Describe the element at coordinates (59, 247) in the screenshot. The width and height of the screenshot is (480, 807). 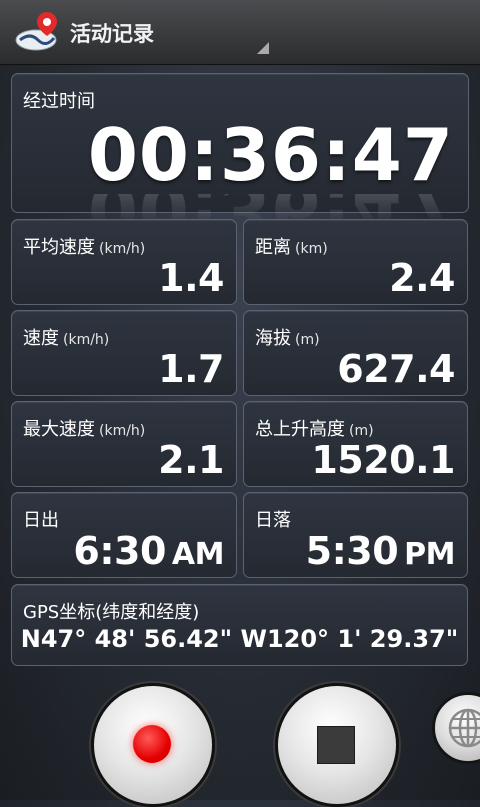
I see `avg-speed-label: 平均速度` at that location.